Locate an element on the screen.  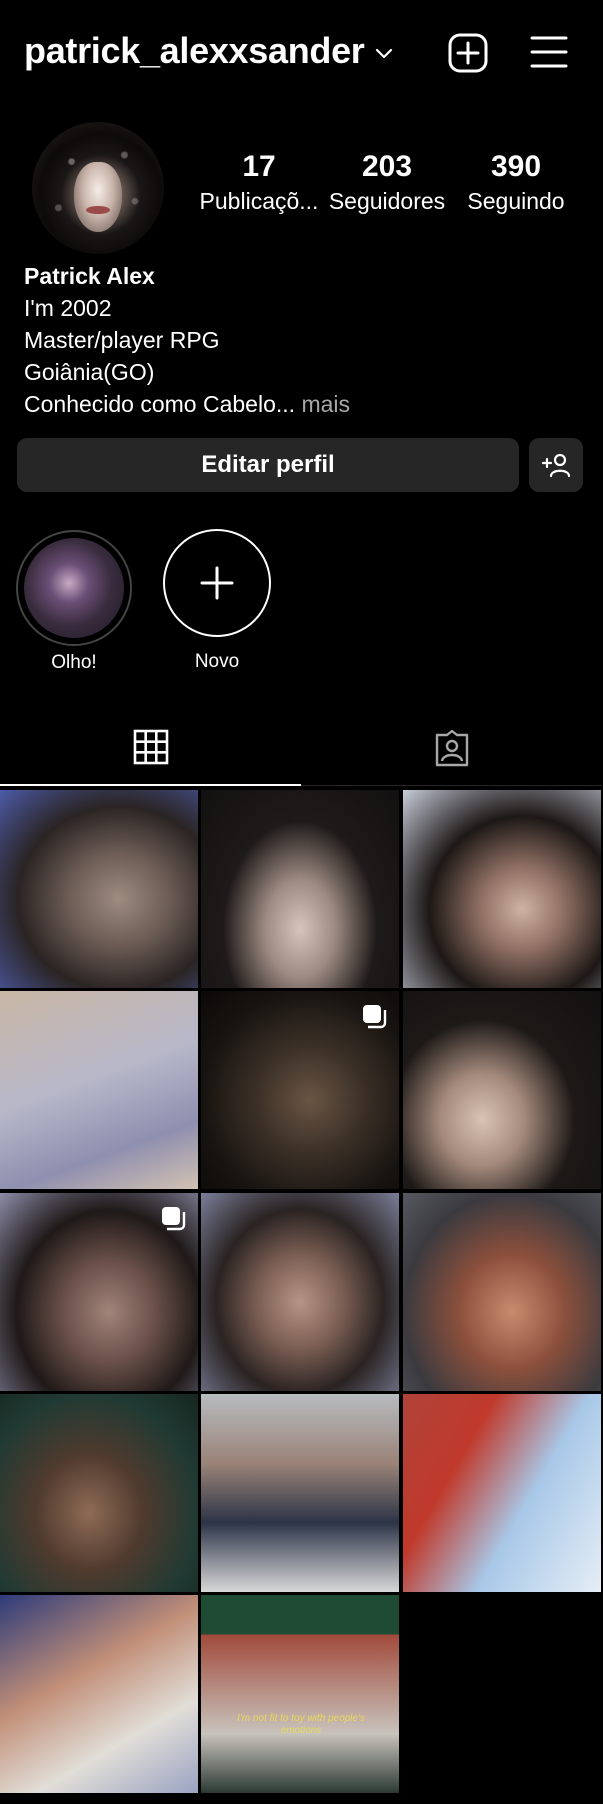
bio-more-link: mais is located at coordinates (325, 404).